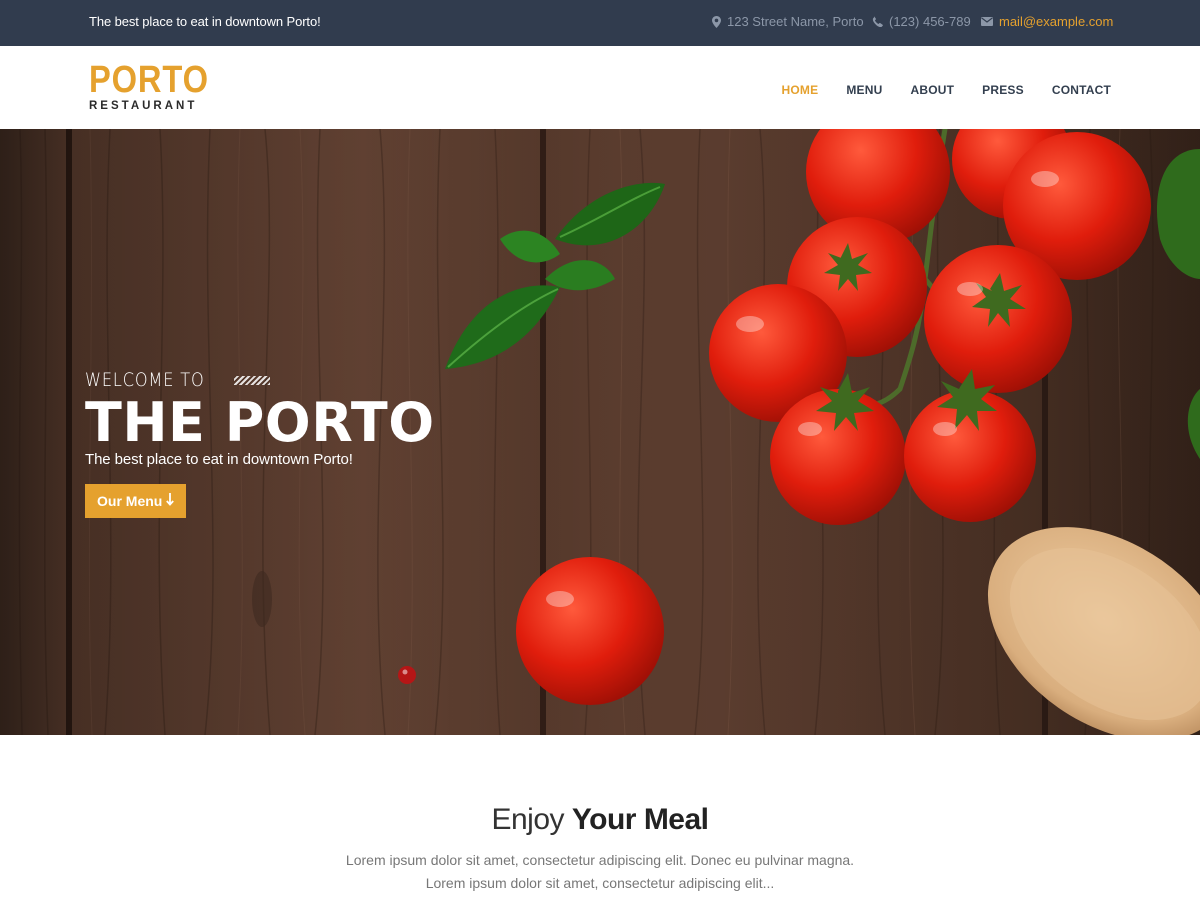 This screenshot has width=1200, height=900. I want to click on hero-title: THE PORTO, so click(260, 422).